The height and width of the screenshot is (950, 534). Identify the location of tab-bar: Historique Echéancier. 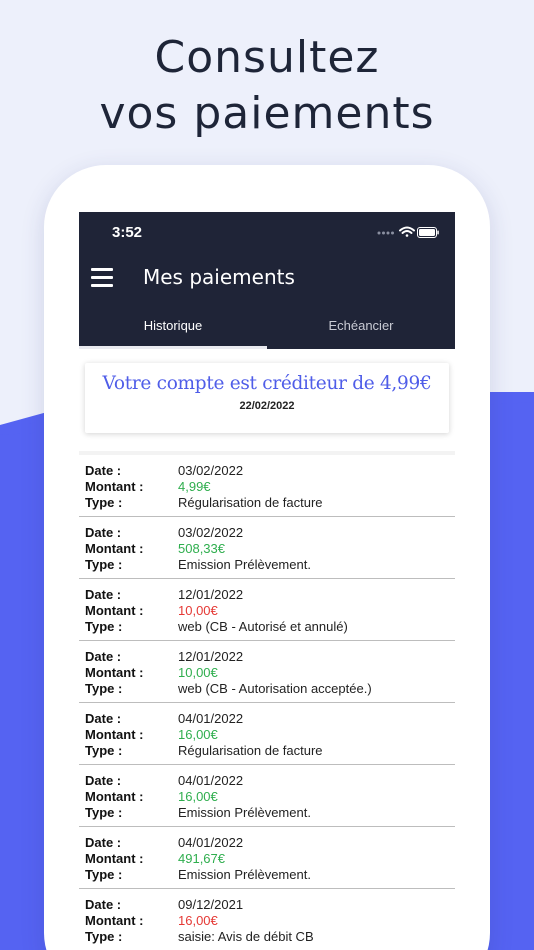
(267, 329).